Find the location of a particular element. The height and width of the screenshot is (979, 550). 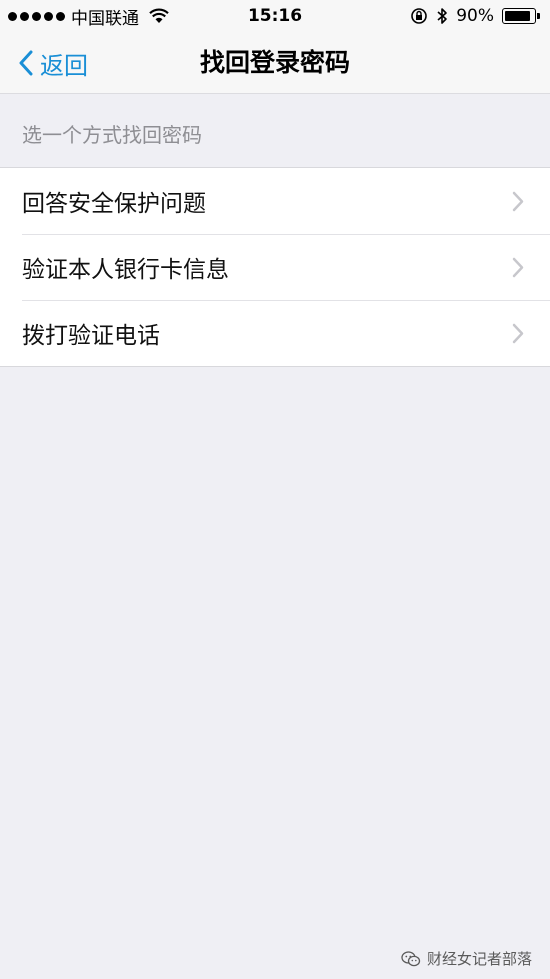

status-right: 90% is located at coordinates (475, 16).